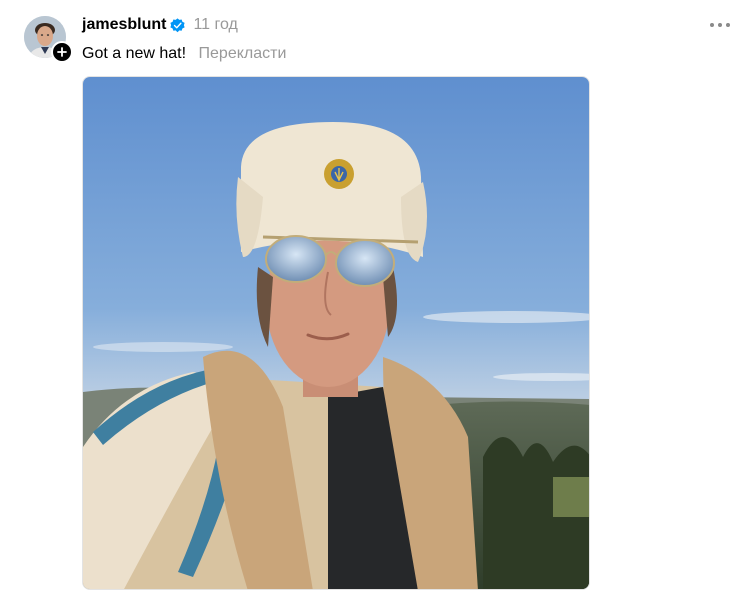 The height and width of the screenshot is (597, 745). I want to click on more-options-button, so click(720, 25).